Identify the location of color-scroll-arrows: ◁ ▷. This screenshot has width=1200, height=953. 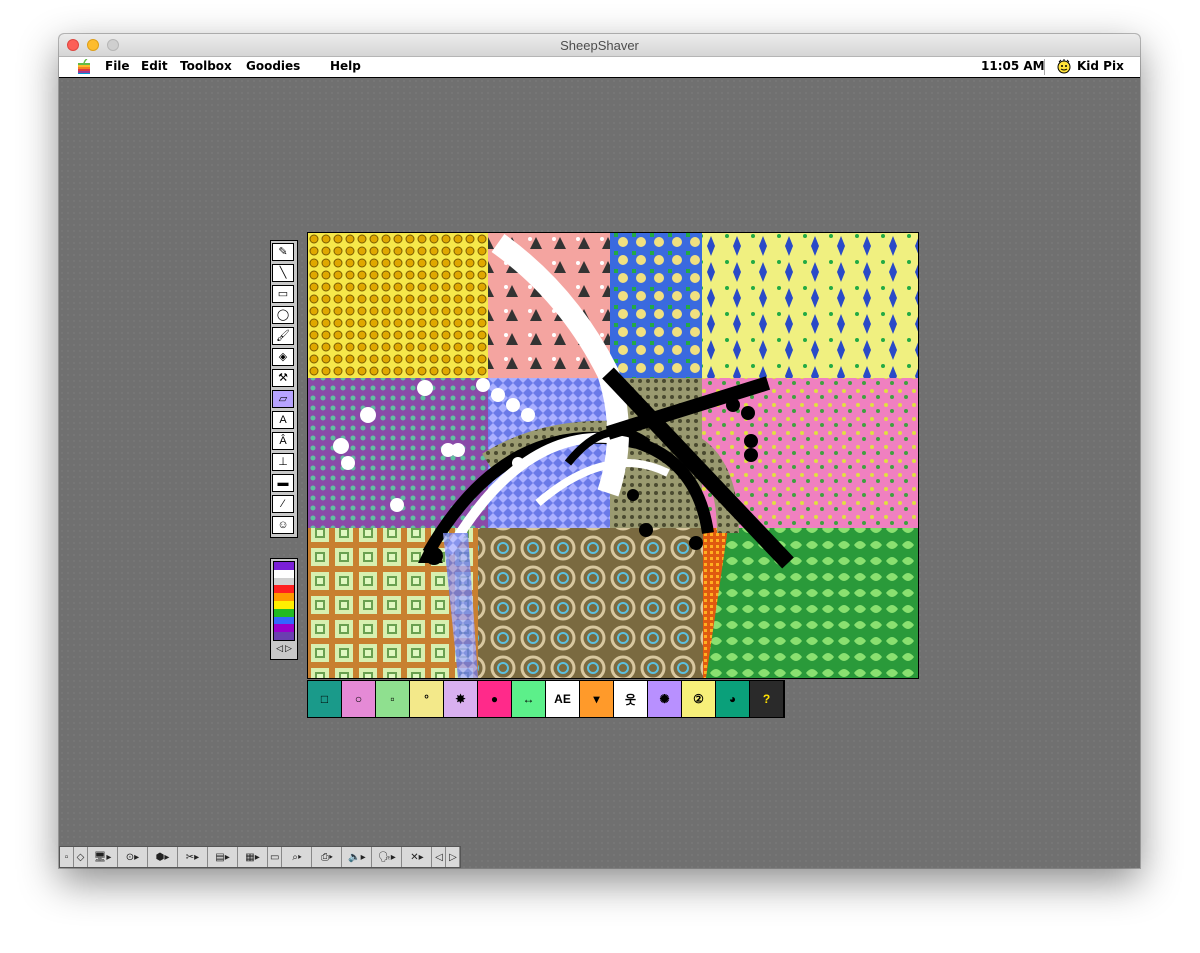
(284, 648).